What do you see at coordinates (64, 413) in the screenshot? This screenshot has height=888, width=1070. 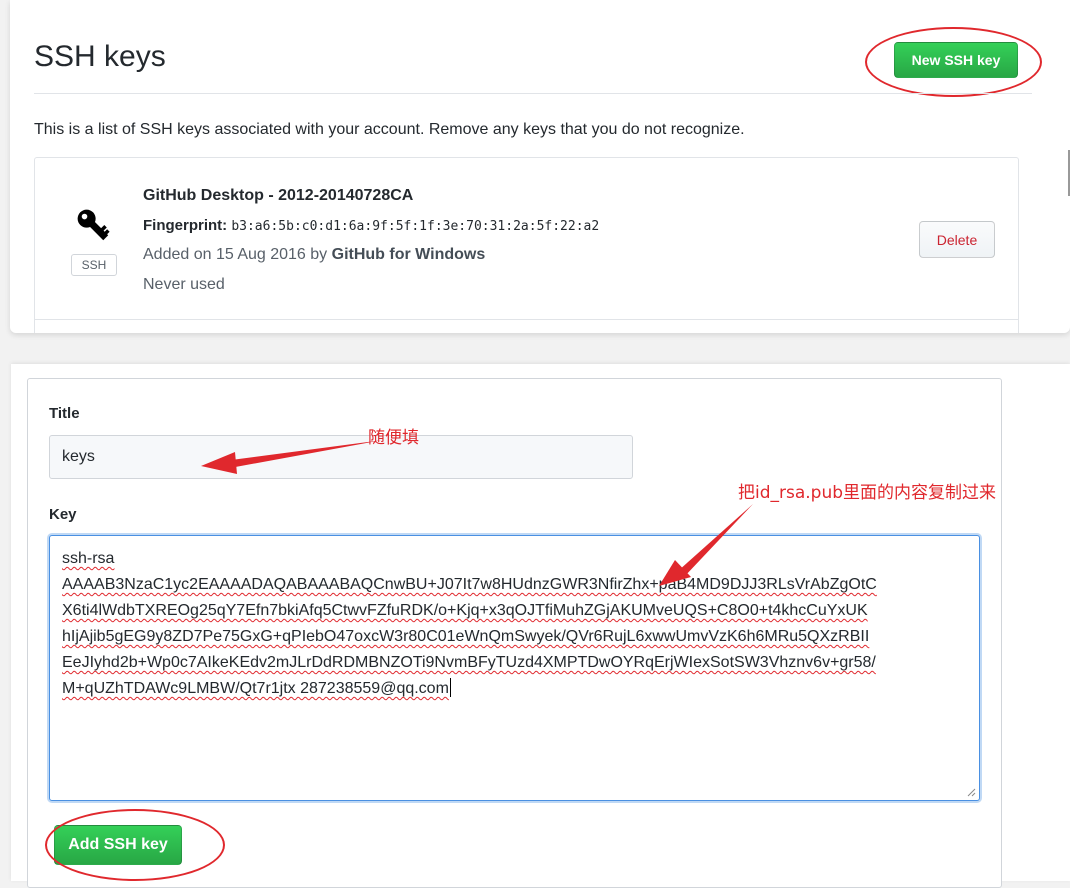 I see `title-label: Title` at bounding box center [64, 413].